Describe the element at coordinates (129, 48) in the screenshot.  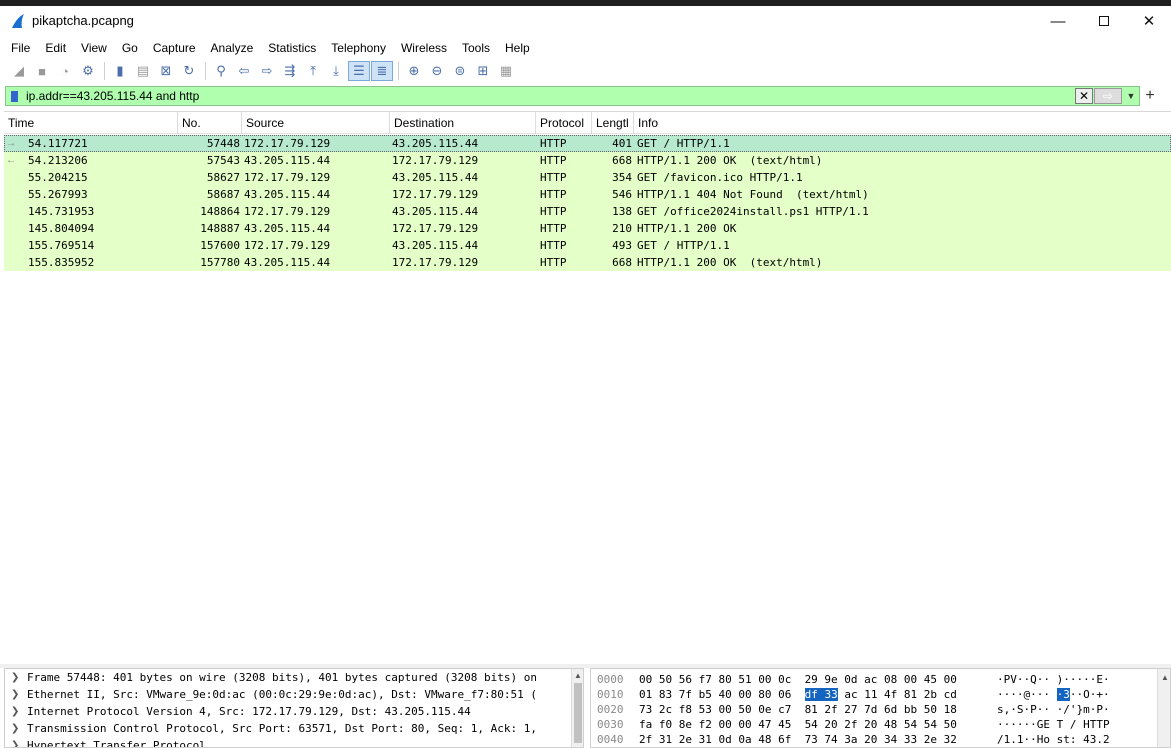
I see `menu-go: Go` at that location.